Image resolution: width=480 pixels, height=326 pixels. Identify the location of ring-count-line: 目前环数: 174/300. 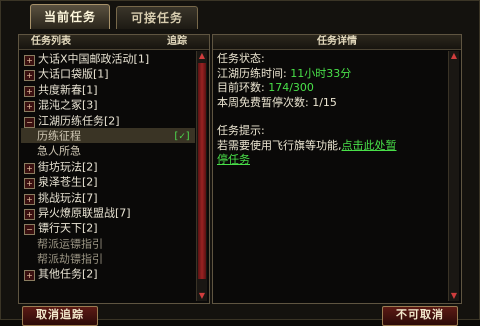
(331, 88).